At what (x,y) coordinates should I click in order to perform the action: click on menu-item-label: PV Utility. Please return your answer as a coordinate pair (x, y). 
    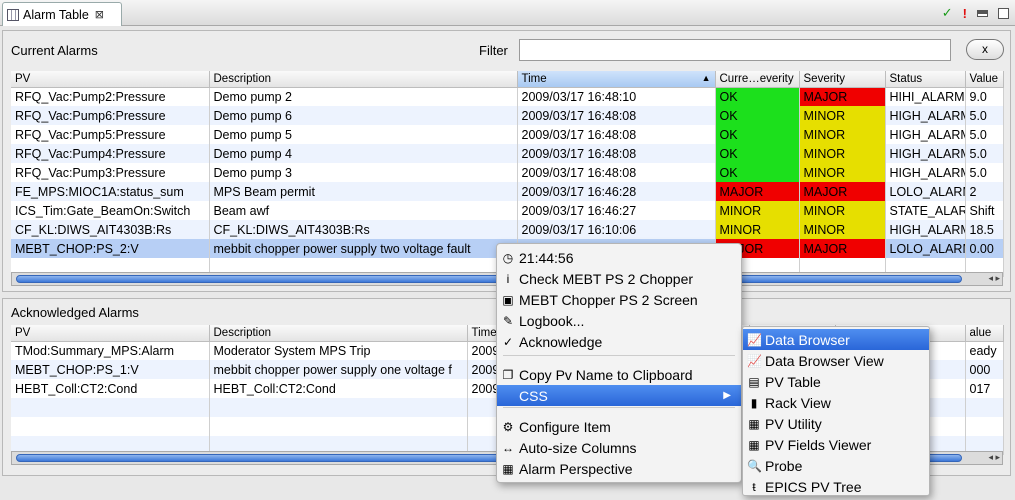
    Looking at the image, I should click on (793, 423).